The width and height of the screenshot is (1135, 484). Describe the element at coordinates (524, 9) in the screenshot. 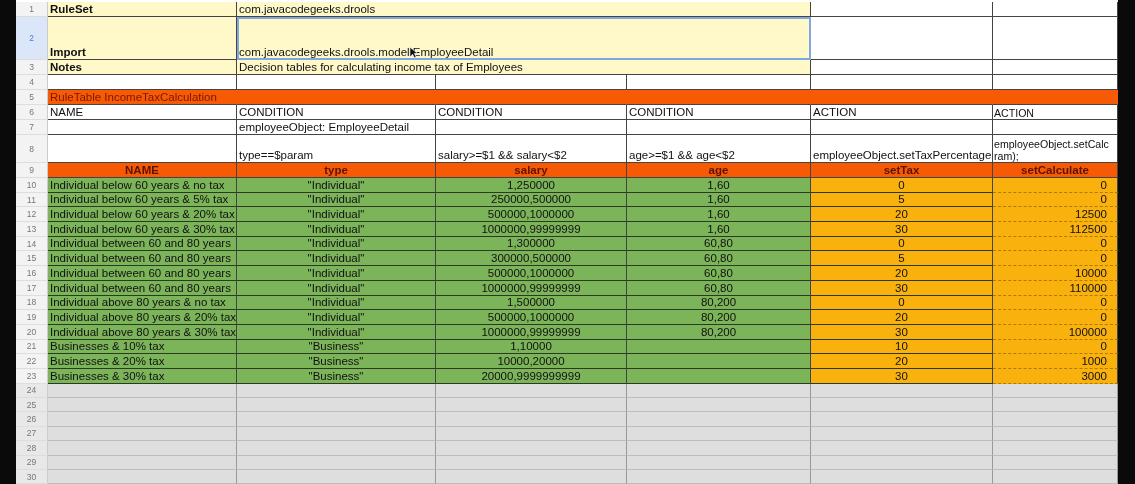

I see `table-cell: com.javacodegeeks.drools` at that location.